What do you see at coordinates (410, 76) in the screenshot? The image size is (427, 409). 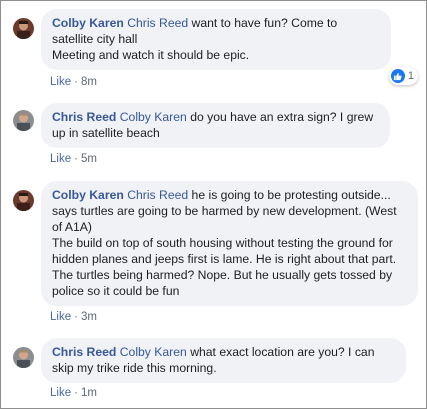 I see `reaction-count: 1` at bounding box center [410, 76].